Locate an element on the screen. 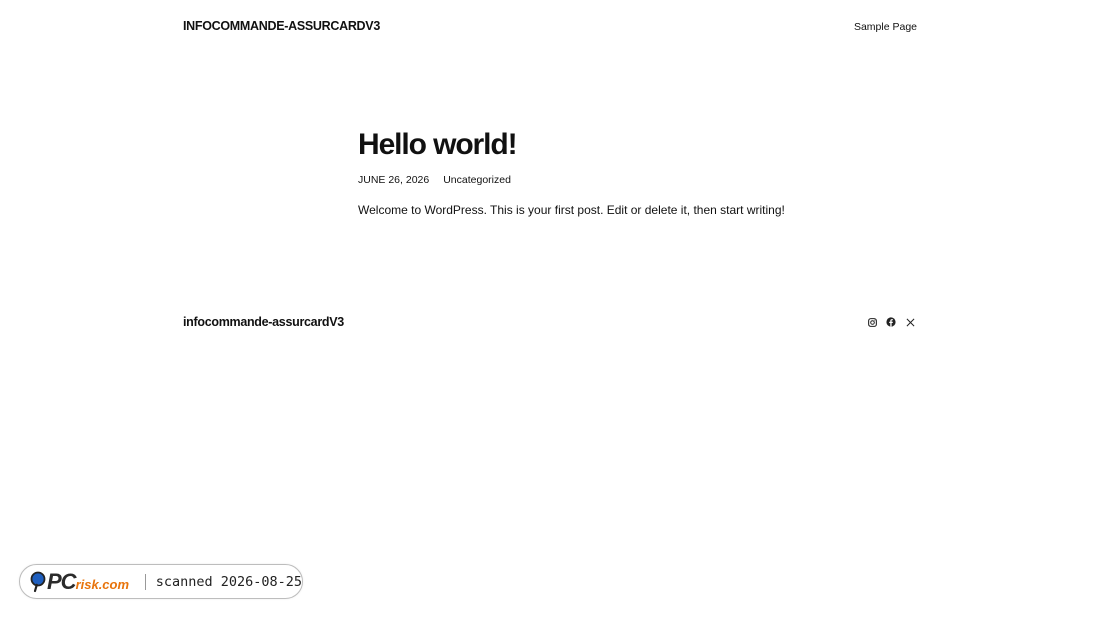  post-date: JUNE 26, 2026 is located at coordinates (394, 180).